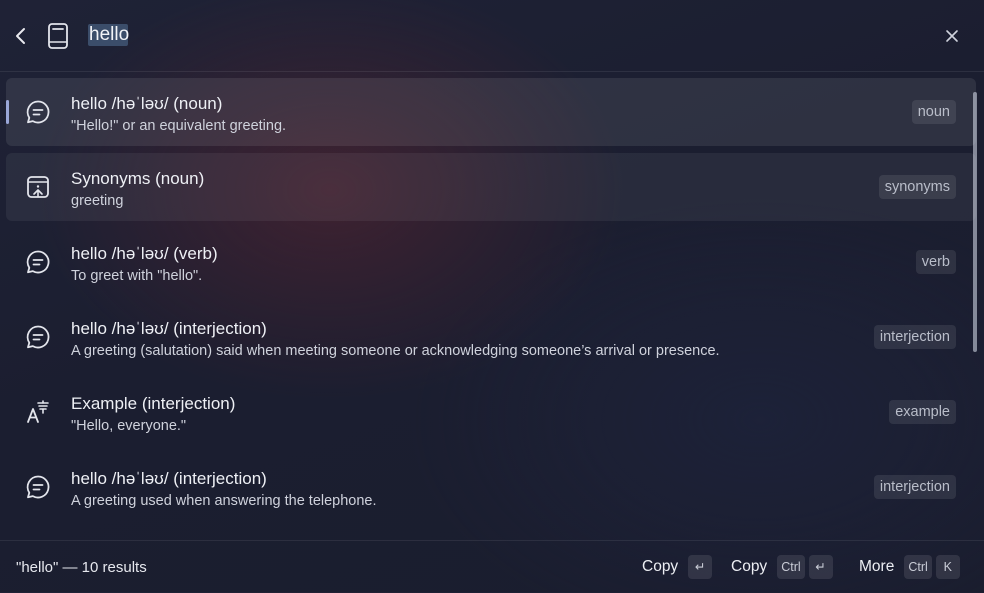  I want to click on k-key-hint: K, so click(947, 567).